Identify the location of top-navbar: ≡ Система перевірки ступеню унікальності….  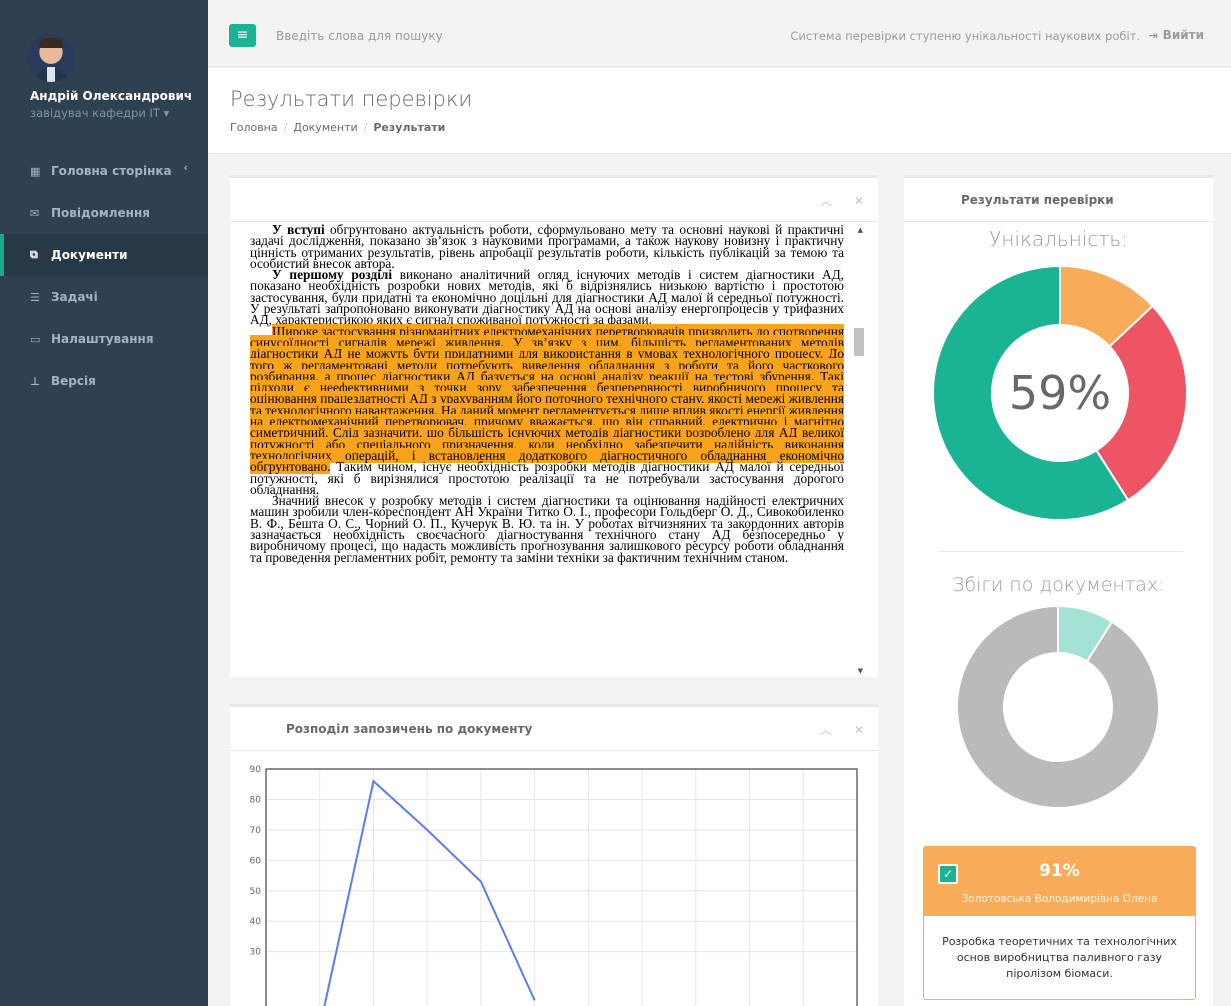
(719, 33).